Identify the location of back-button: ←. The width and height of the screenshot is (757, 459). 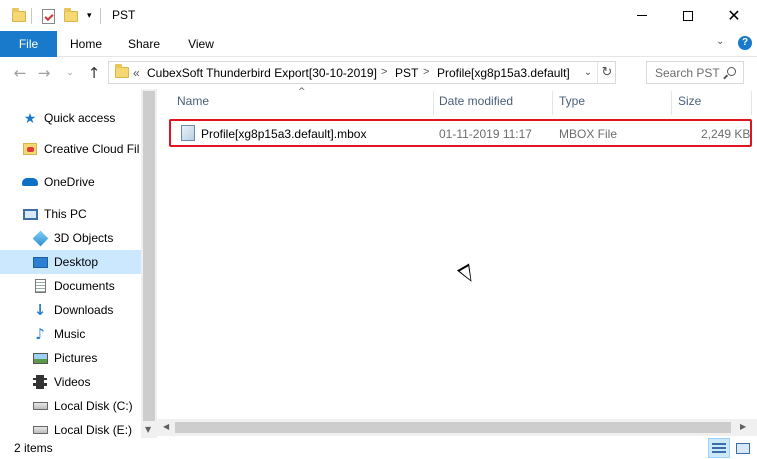
(20, 73).